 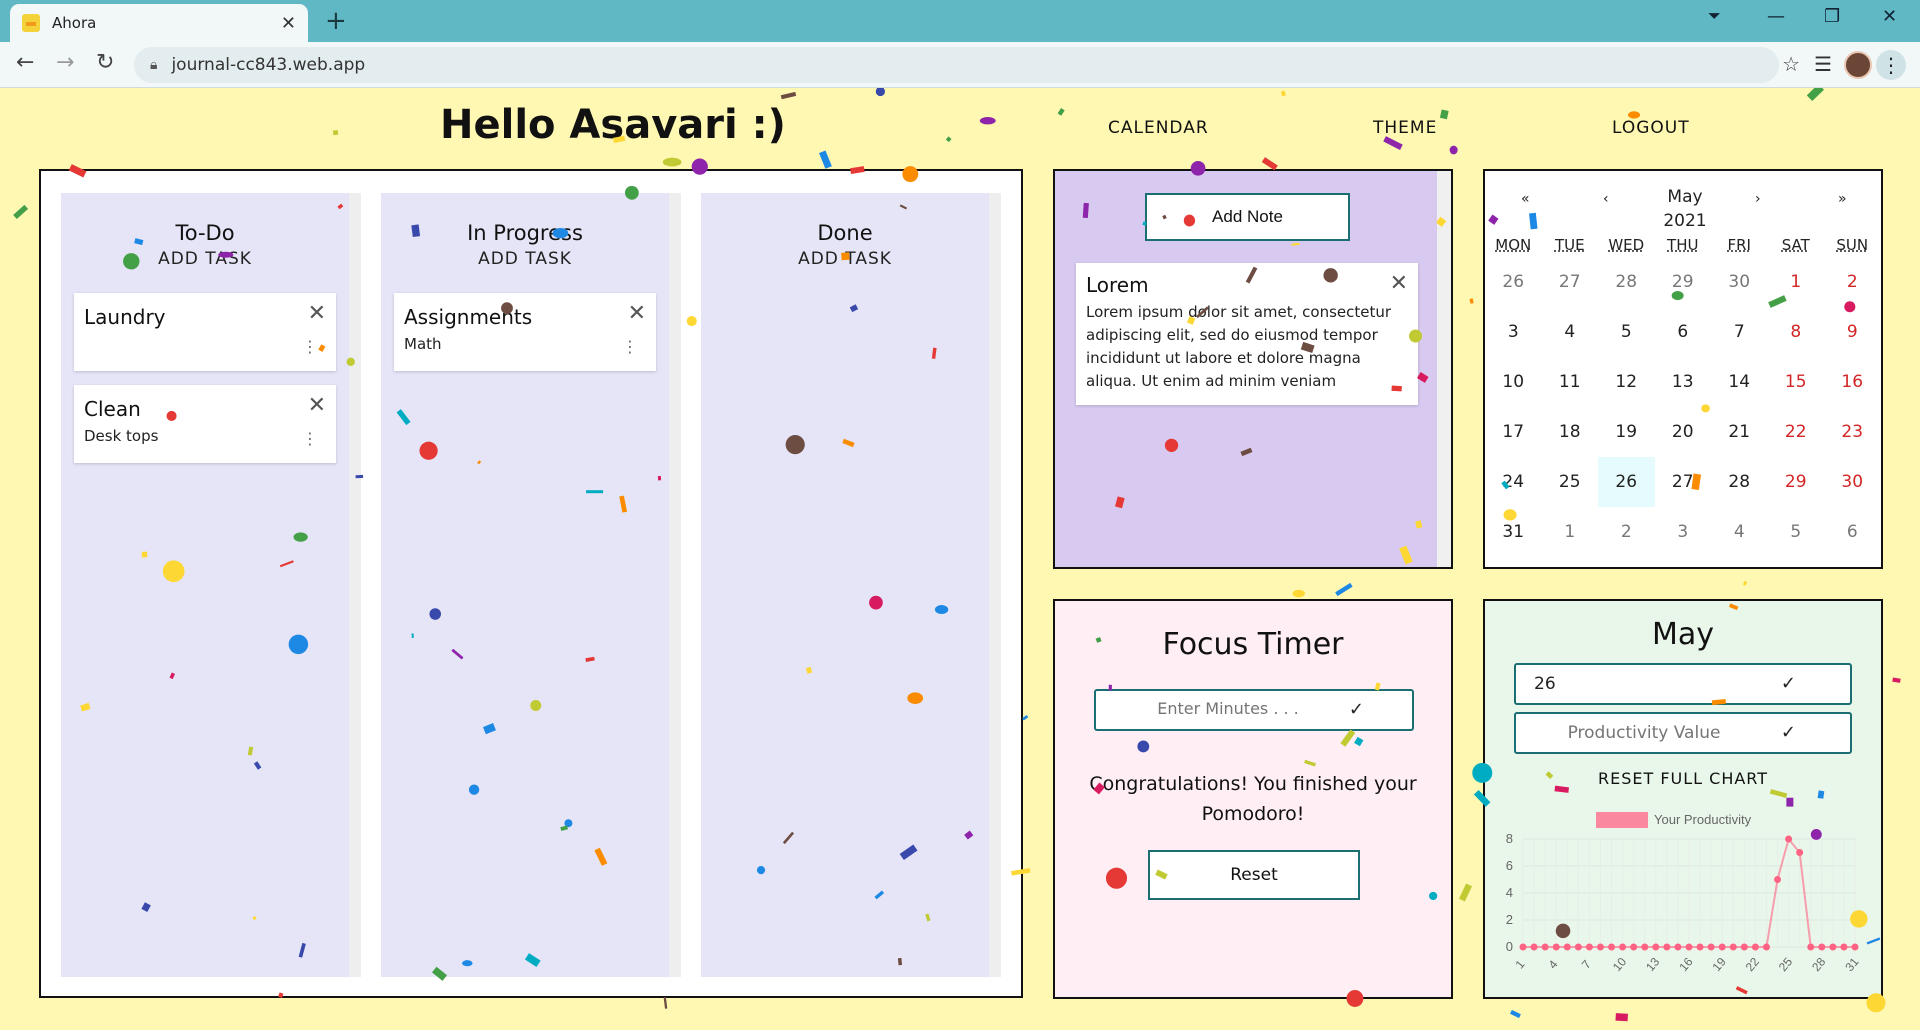 What do you see at coordinates (1356, 709) in the screenshot?
I see `submit-minutes-check-icon: ✓` at bounding box center [1356, 709].